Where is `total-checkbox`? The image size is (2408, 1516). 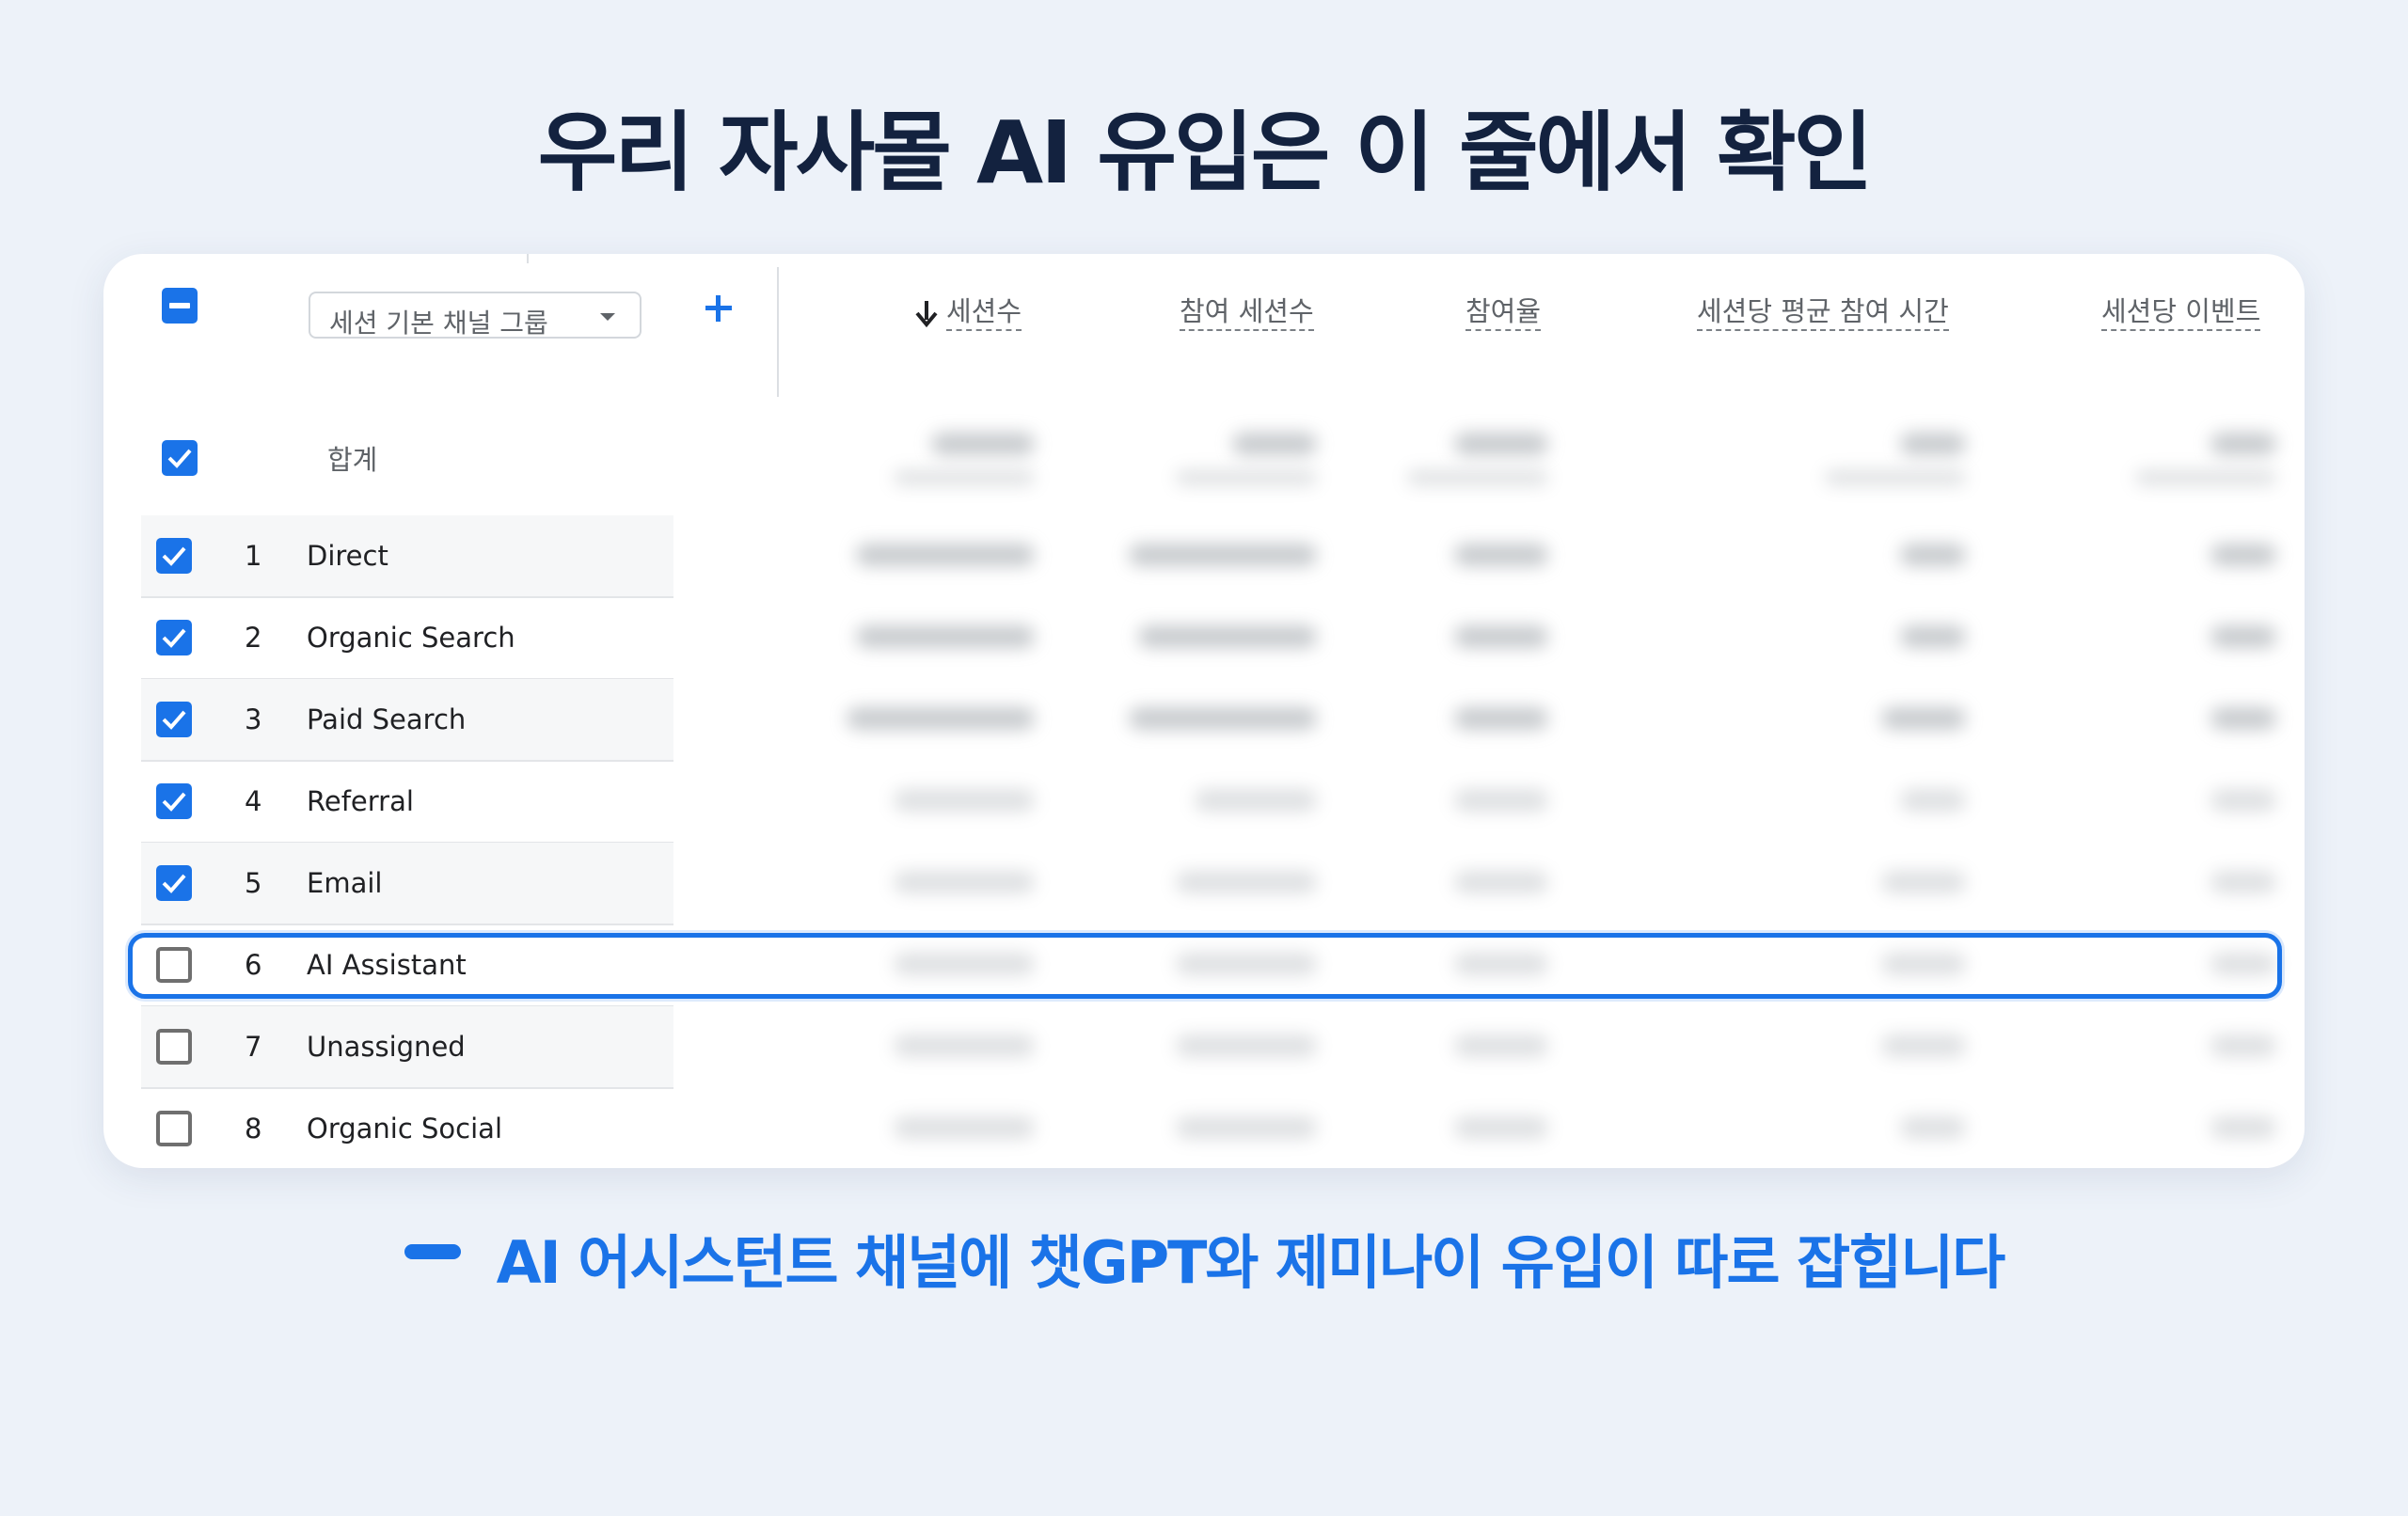
total-checkbox is located at coordinates (180, 458).